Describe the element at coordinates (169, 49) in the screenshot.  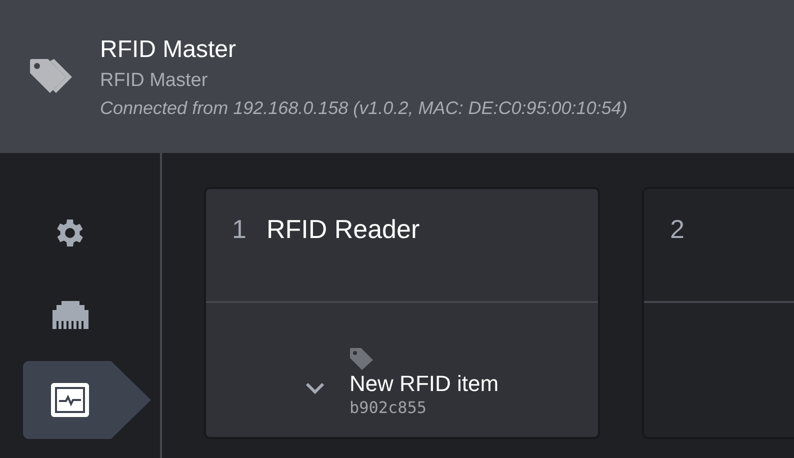
I see `device-title: RFID Master` at that location.